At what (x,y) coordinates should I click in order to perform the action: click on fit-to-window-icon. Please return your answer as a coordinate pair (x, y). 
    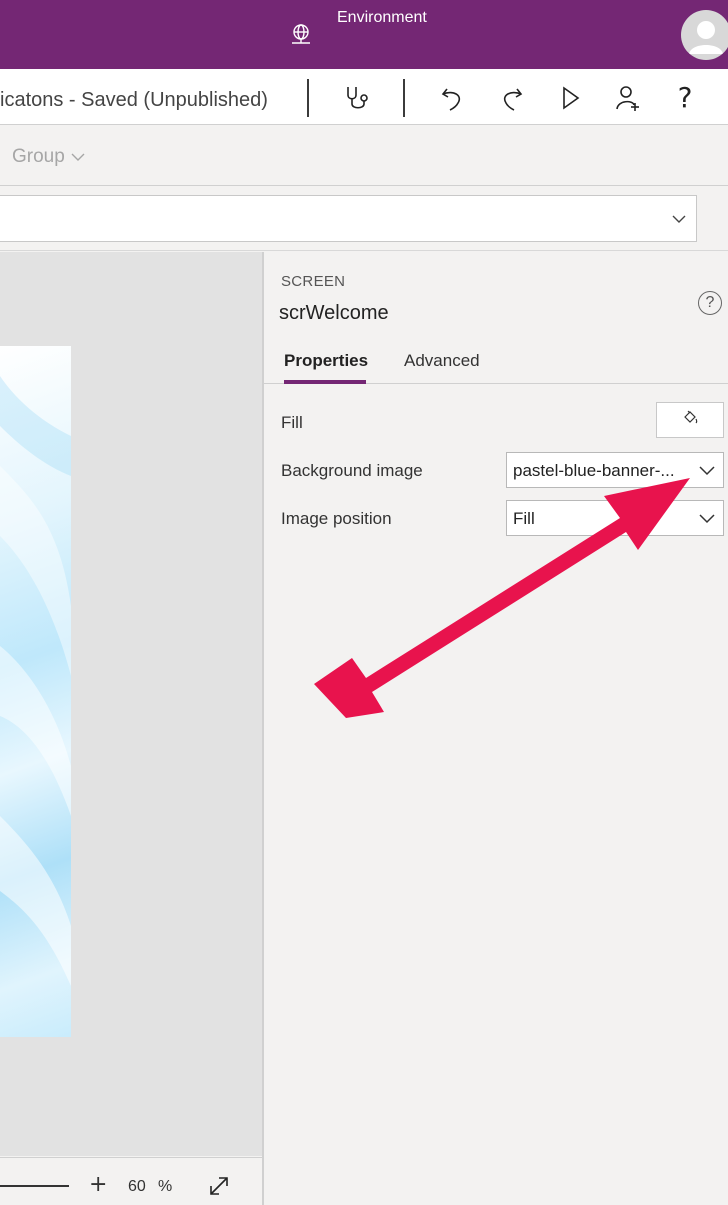
    Looking at the image, I should click on (219, 1186).